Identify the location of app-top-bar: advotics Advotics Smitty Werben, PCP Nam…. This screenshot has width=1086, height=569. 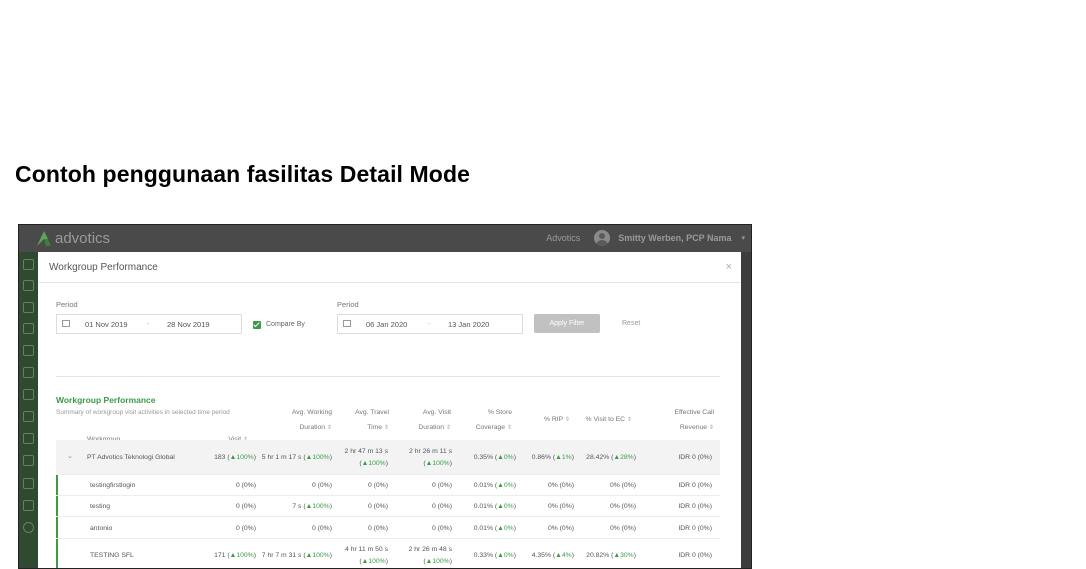
(385, 238).